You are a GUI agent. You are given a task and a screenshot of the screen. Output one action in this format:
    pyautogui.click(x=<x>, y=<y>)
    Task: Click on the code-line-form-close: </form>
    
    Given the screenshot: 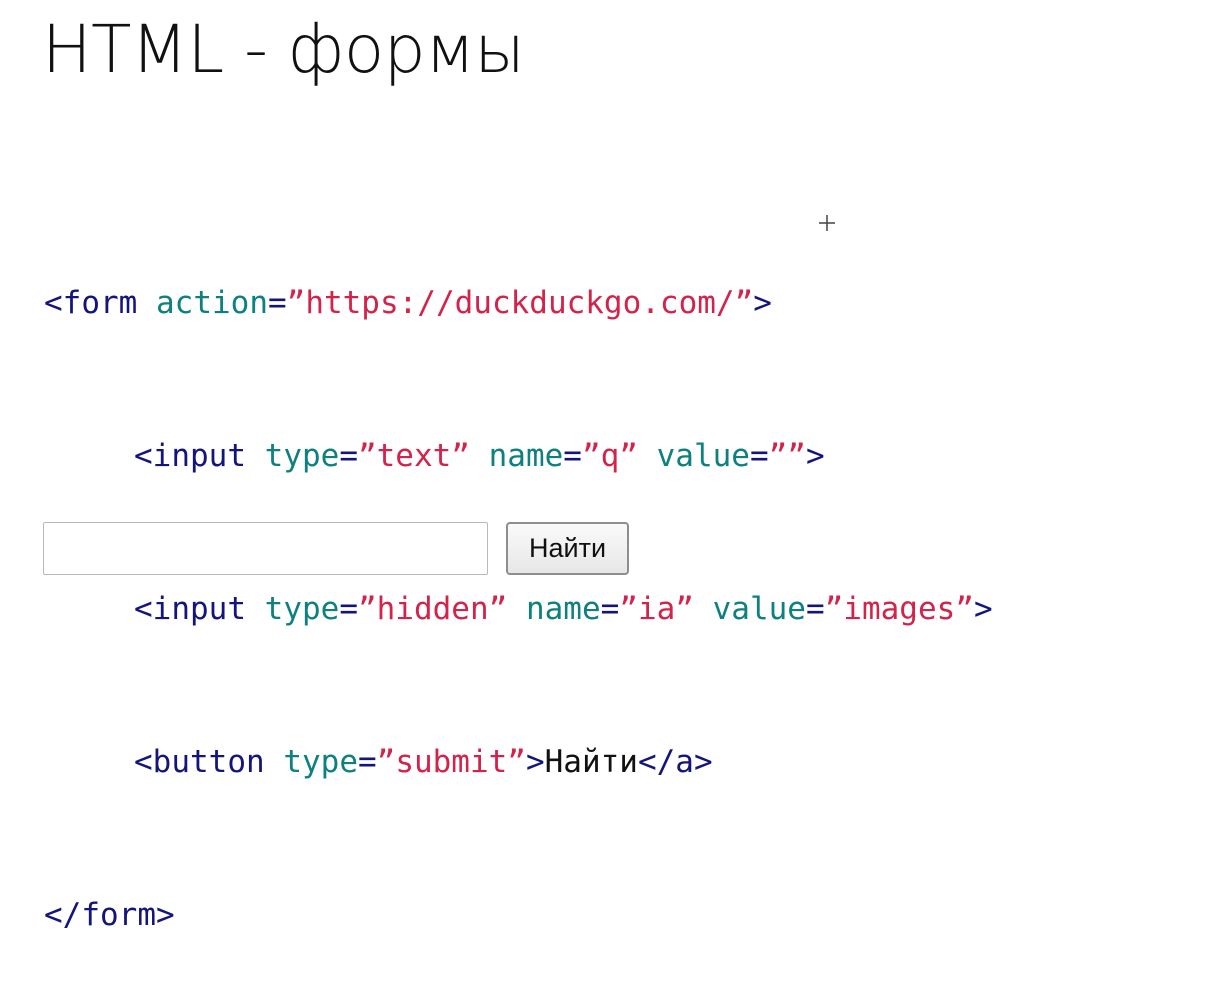 What is the action you would take?
    pyautogui.click(x=518, y=915)
    